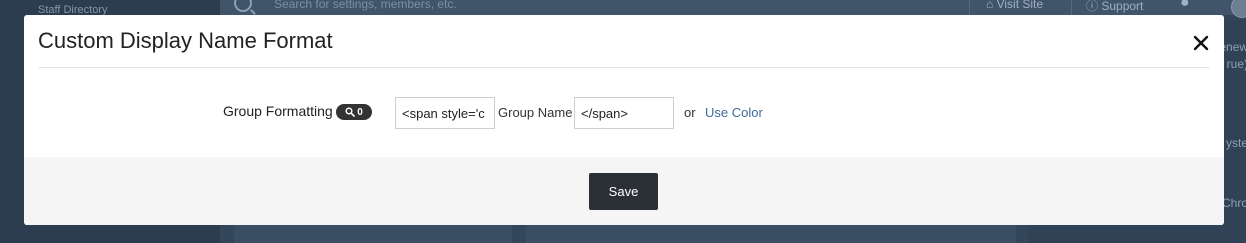  I want to click on support-label: Support, so click(1122, 6).